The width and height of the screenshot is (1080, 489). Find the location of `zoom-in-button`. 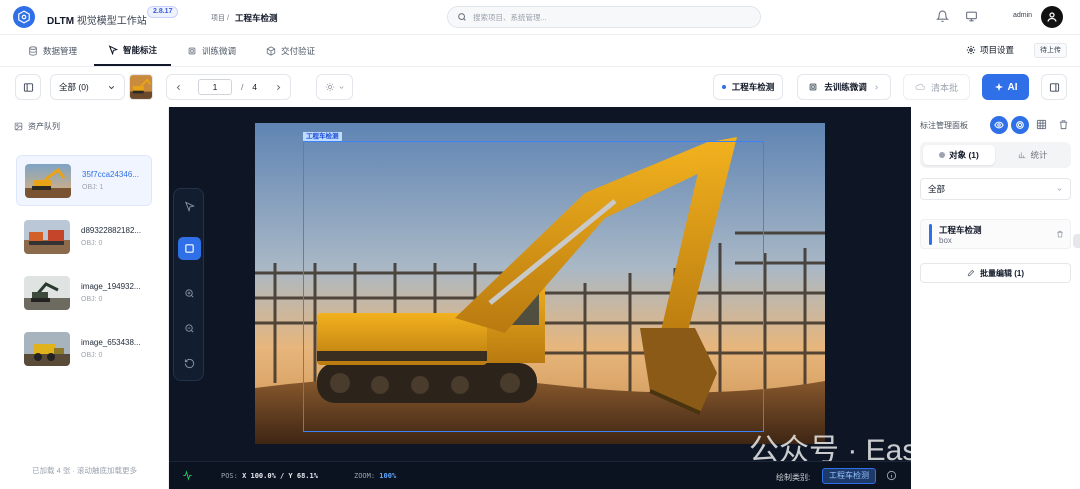

zoom-in-button is located at coordinates (189, 293).